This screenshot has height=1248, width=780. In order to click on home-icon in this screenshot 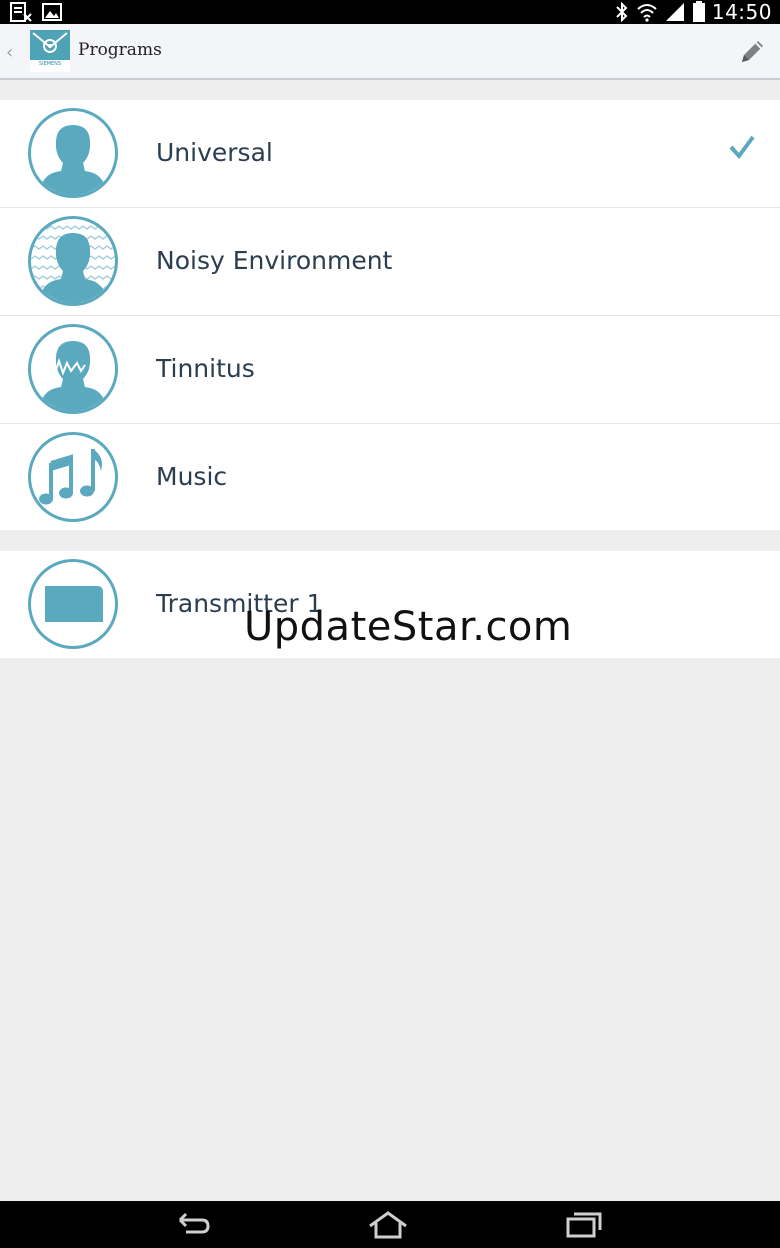, I will do `click(388, 1225)`.